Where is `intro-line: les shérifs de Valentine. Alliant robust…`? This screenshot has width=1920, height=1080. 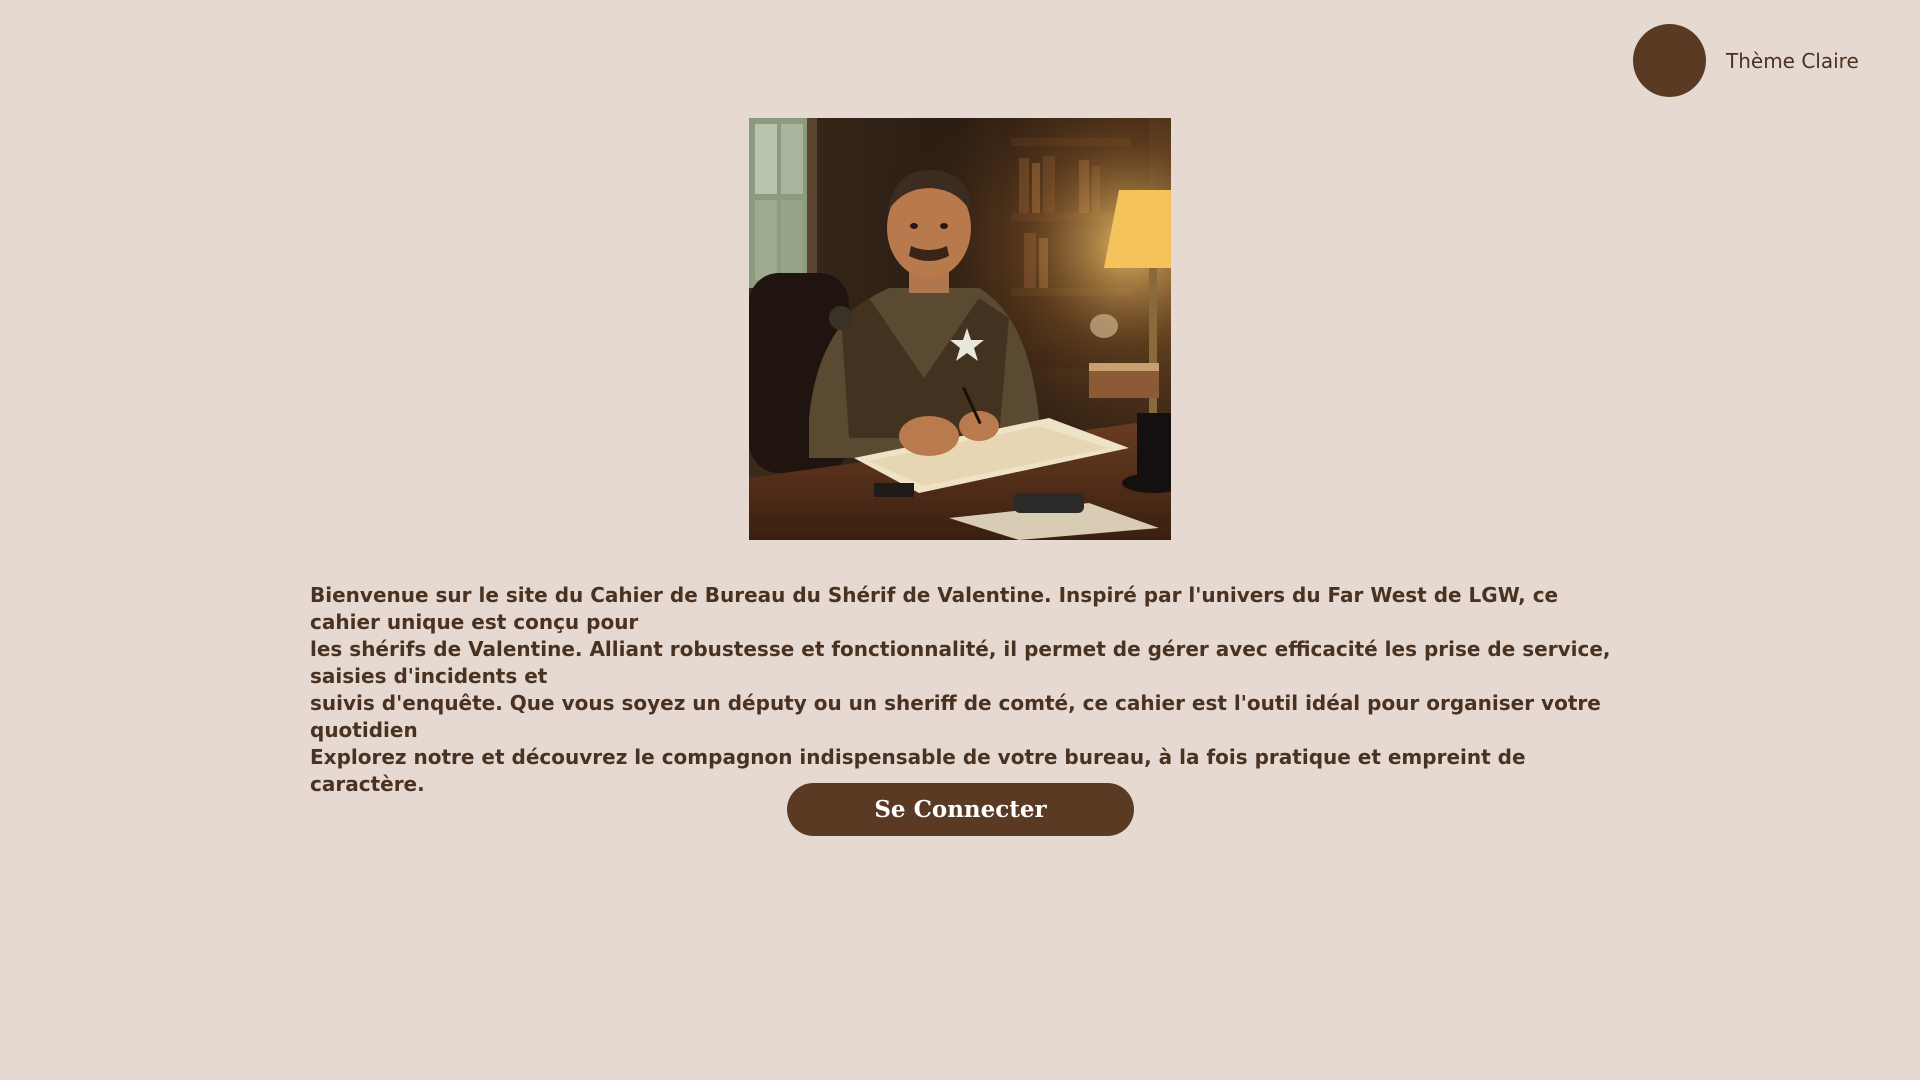 intro-line: les shérifs de Valentine. Alliant robust… is located at coordinates (960, 662).